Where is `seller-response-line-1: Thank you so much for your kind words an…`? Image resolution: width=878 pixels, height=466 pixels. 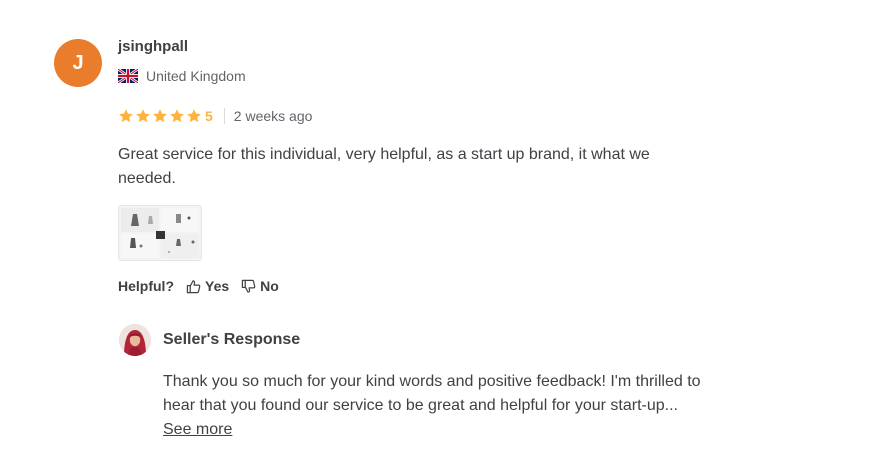
seller-response-line-1: Thank you so much for your kind words an… is located at coordinates (432, 381).